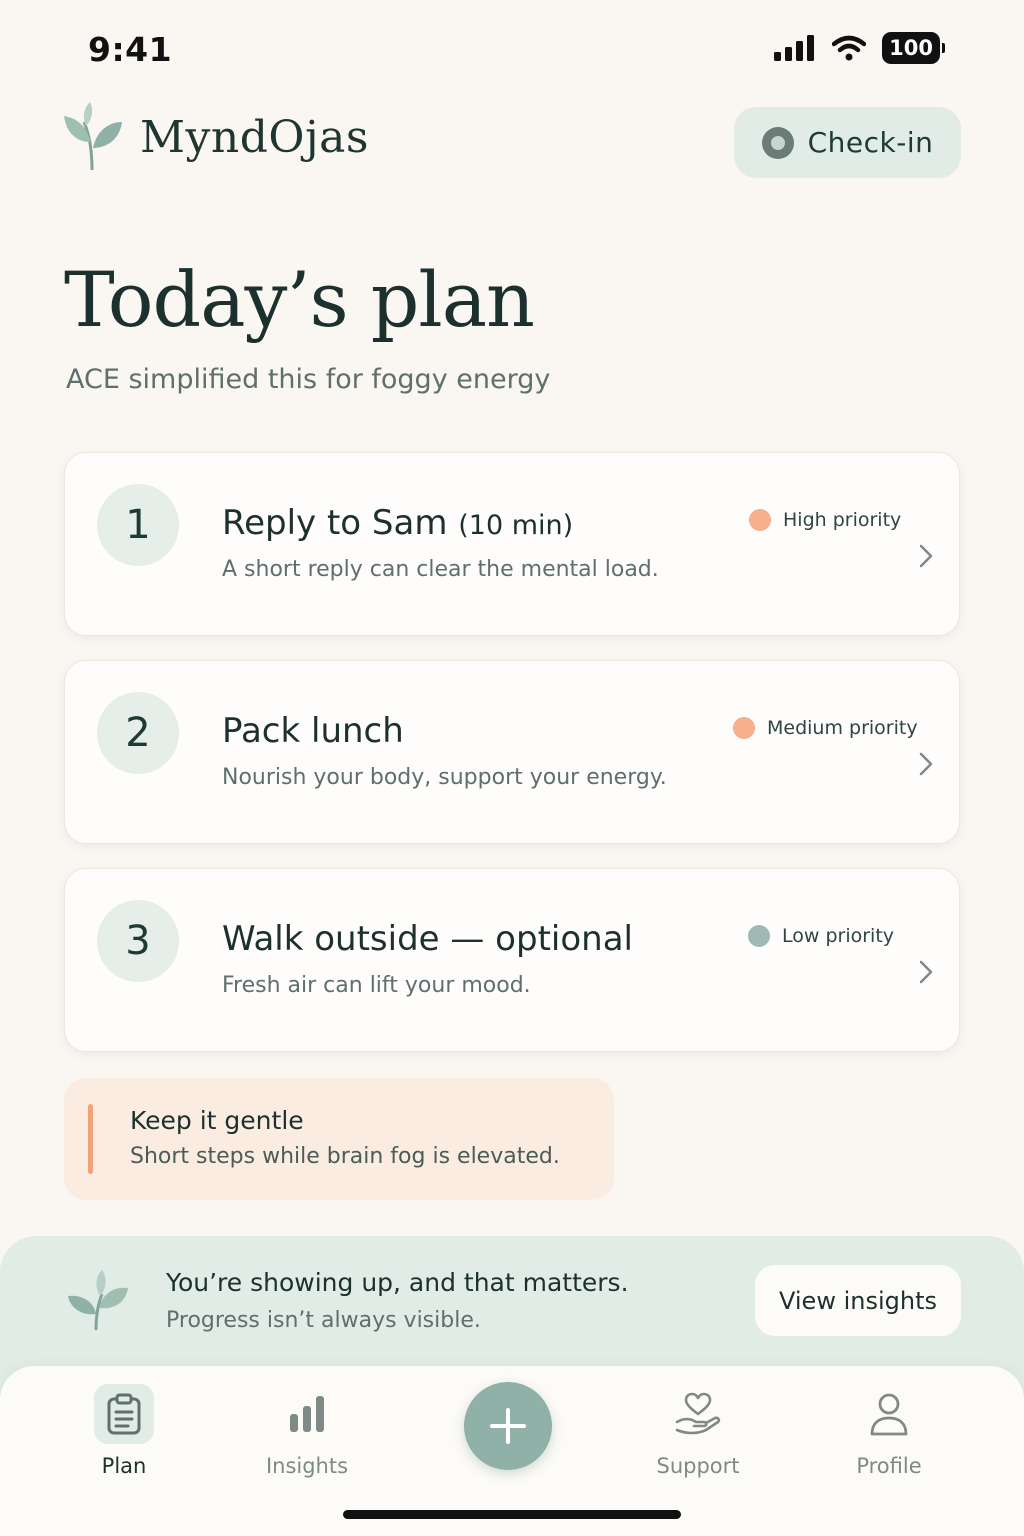 The height and width of the screenshot is (1536, 1024). I want to click on check-in-label: Check-in, so click(870, 142).